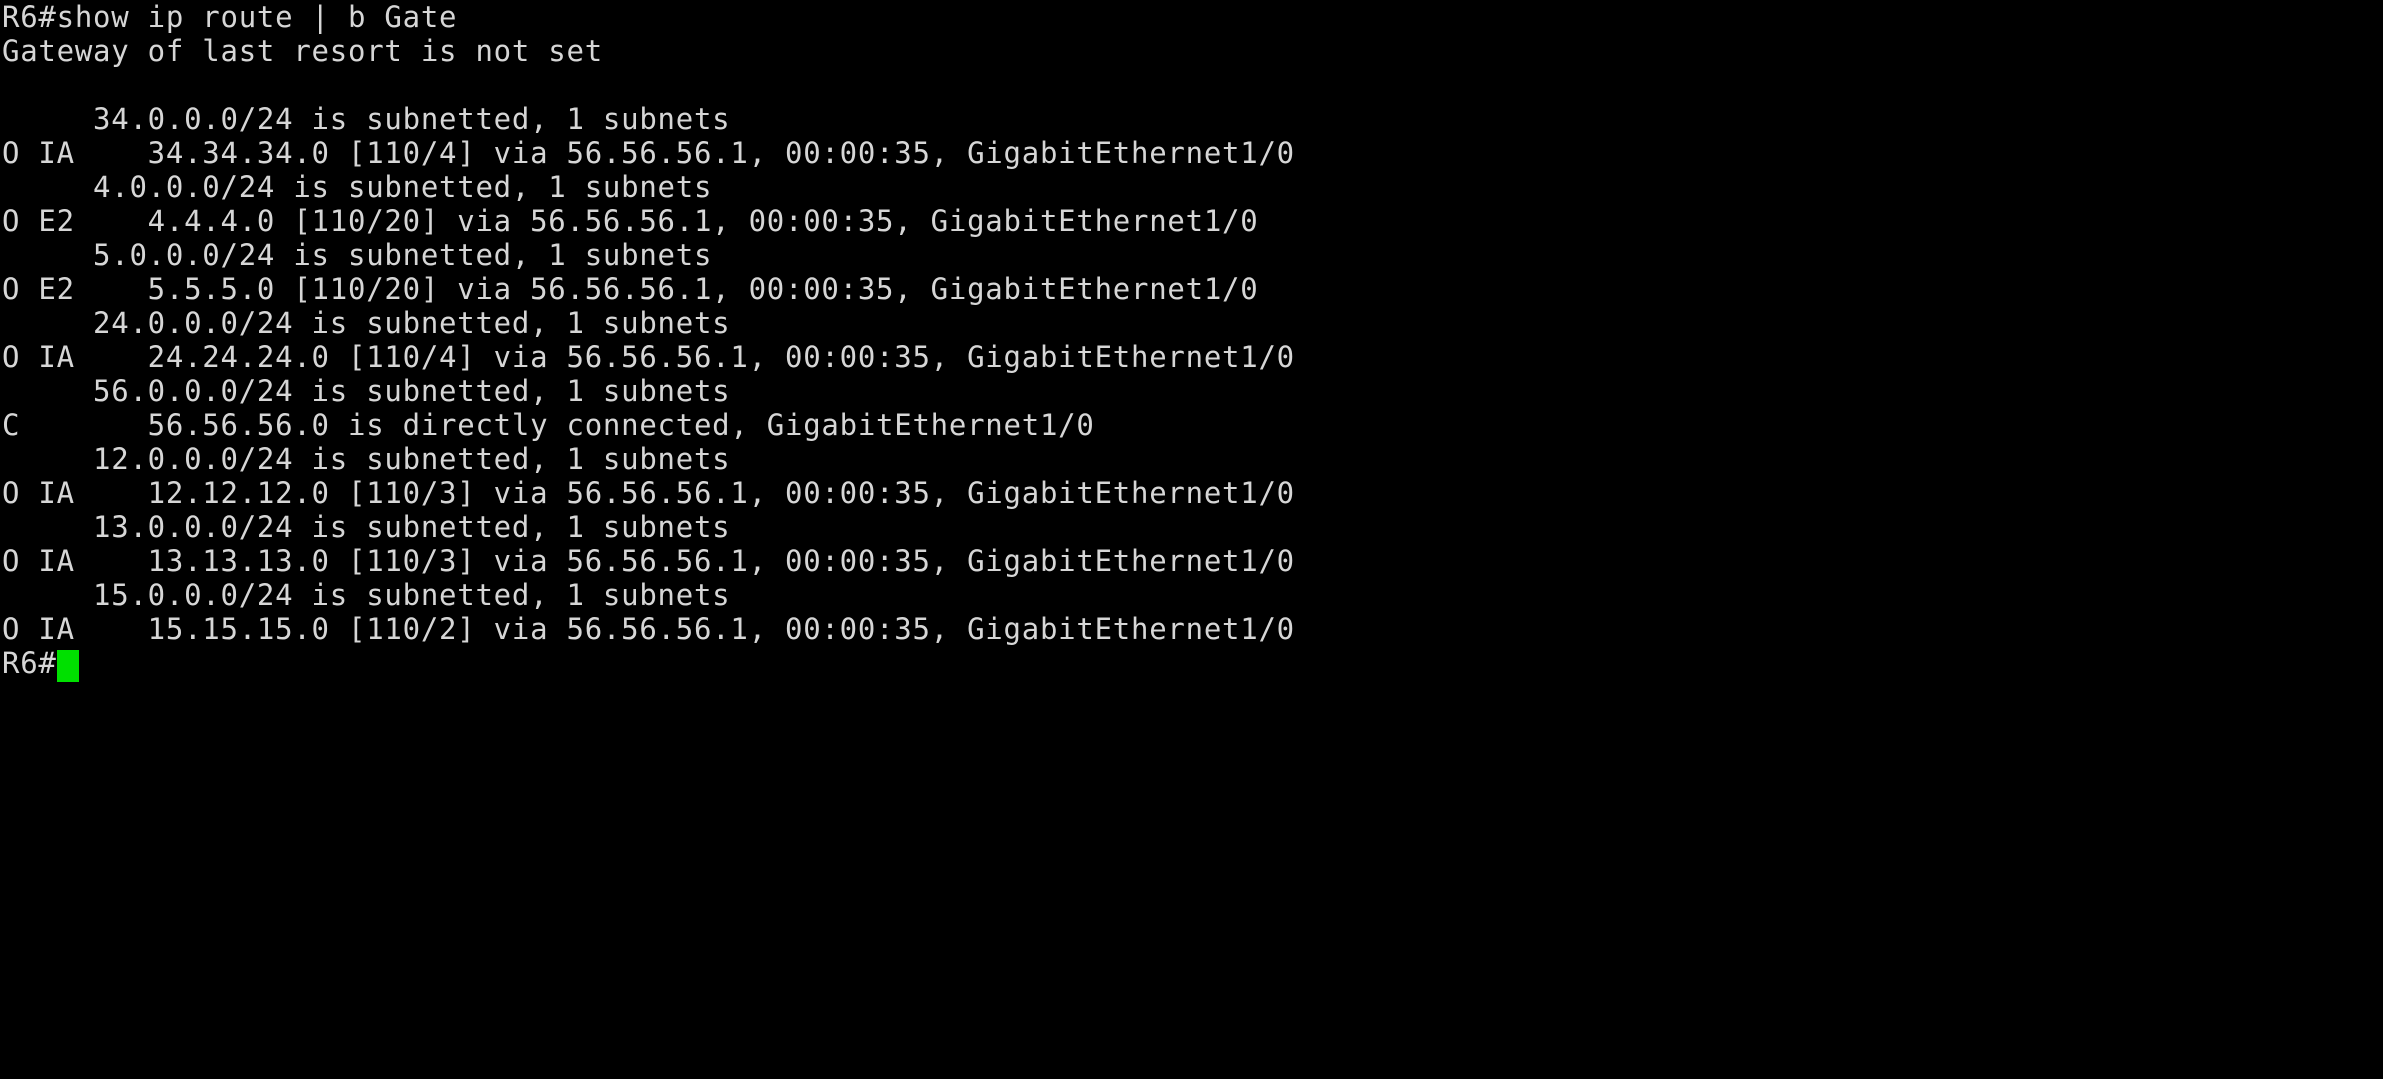  Describe the element at coordinates (366, 459) in the screenshot. I see `subnet-header-12: 12.0.0.0/24 is subnetted, 1 subnets` at that location.